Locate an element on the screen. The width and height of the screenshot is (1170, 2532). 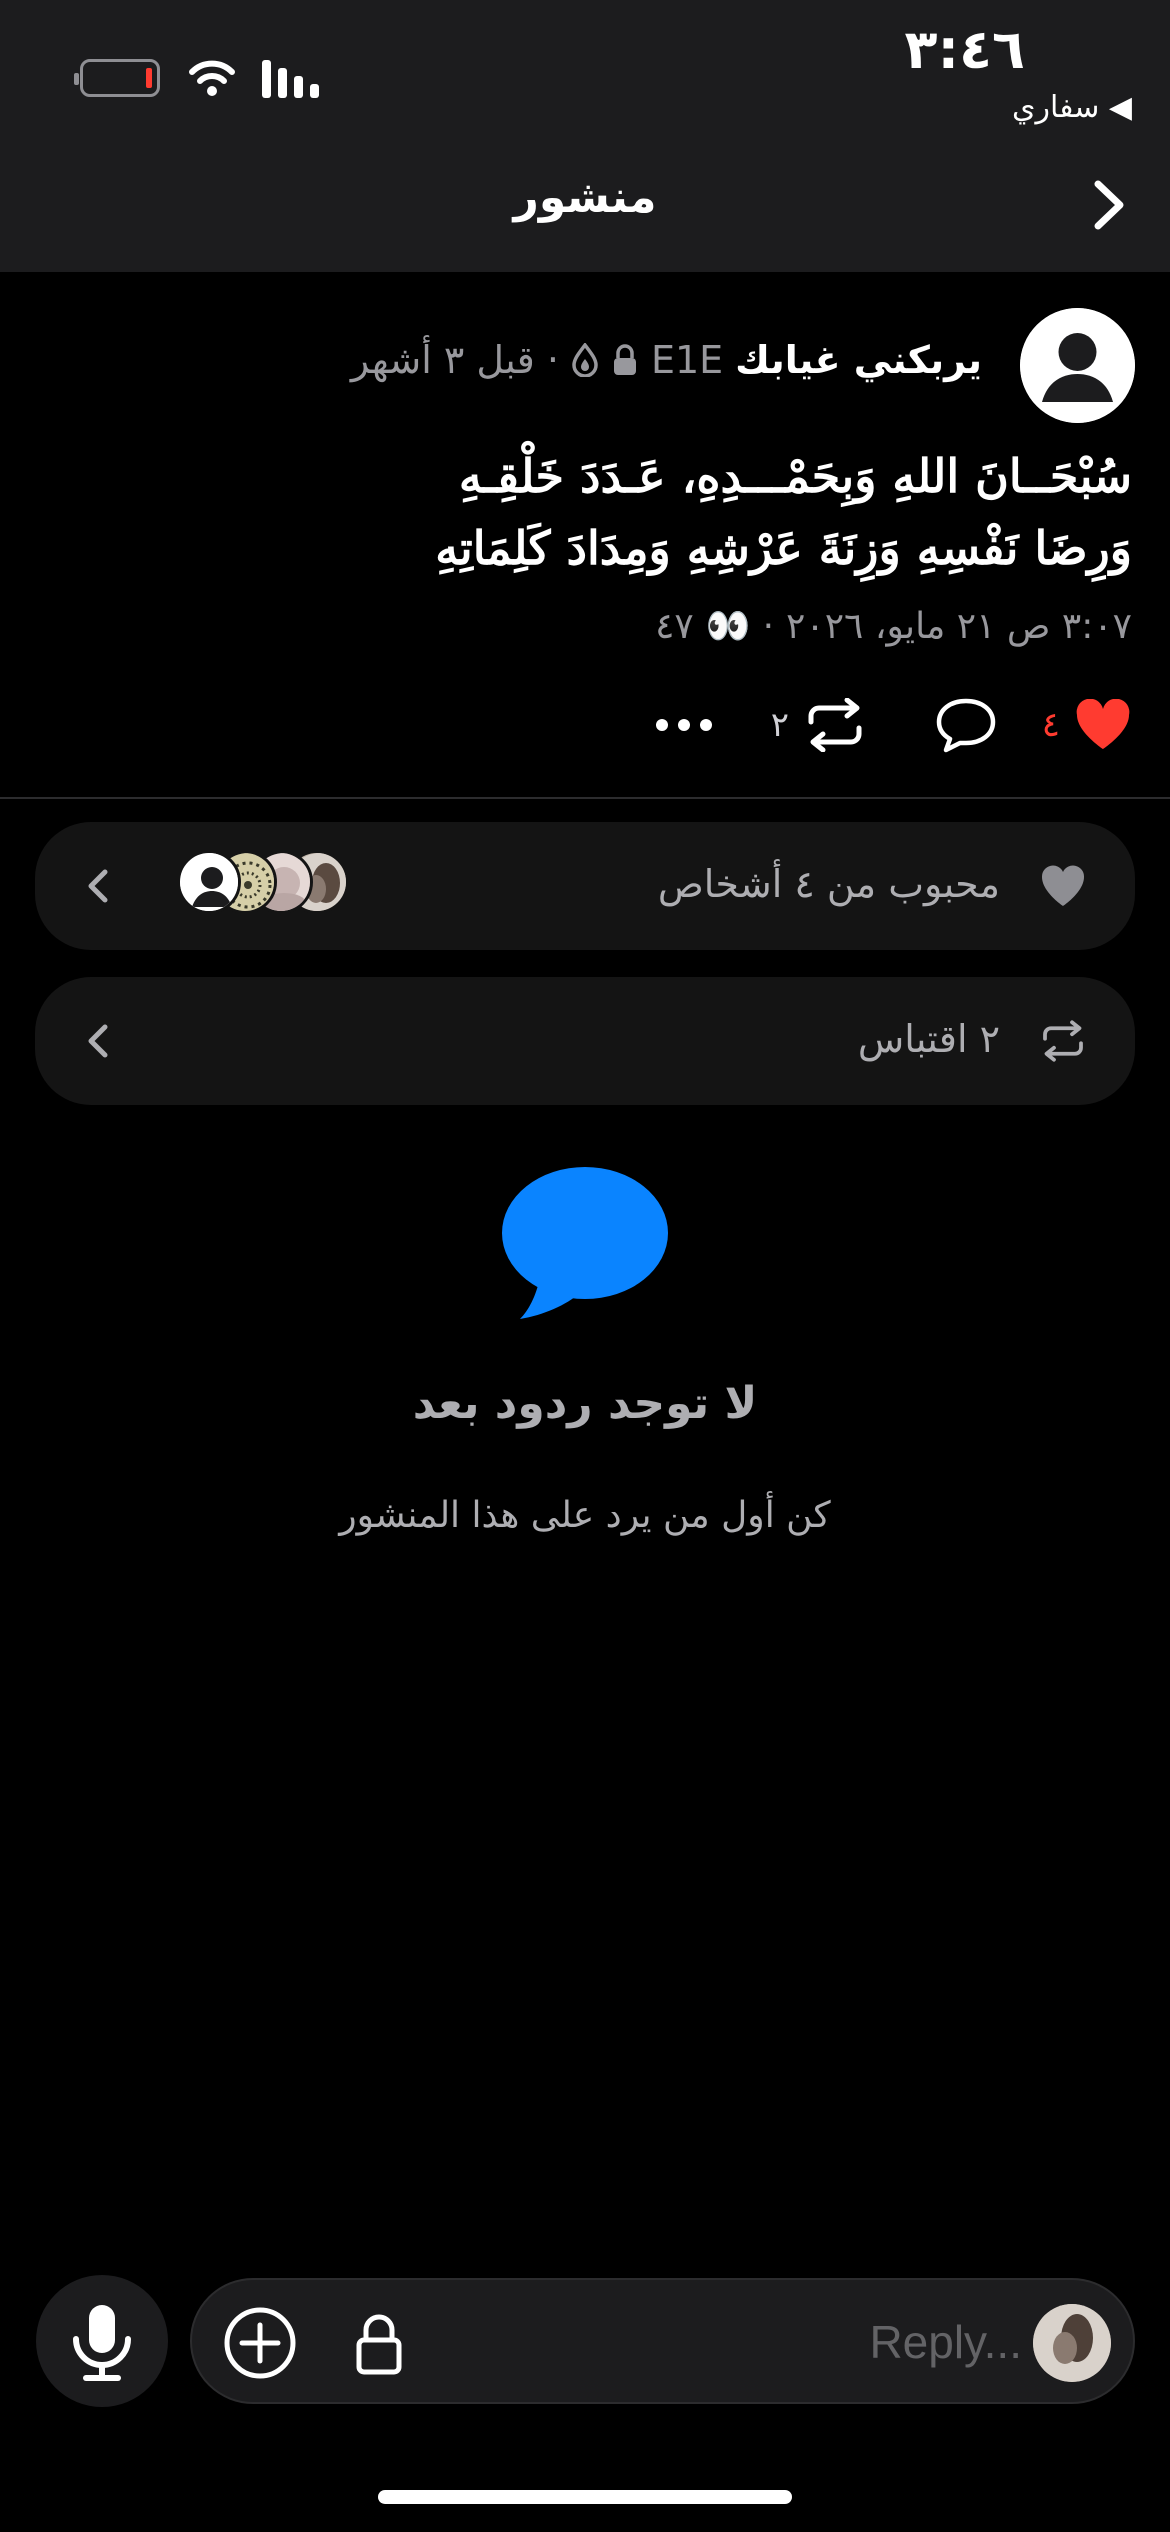
microphone-icon is located at coordinates (102, 2343).